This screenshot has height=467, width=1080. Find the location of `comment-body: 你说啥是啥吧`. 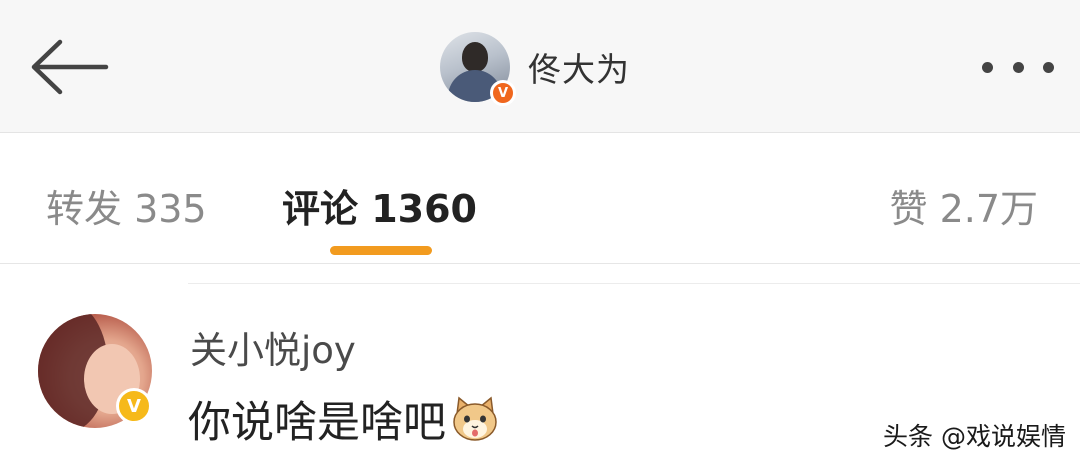

comment-body: 你说啥是啥吧 is located at coordinates (317, 423).